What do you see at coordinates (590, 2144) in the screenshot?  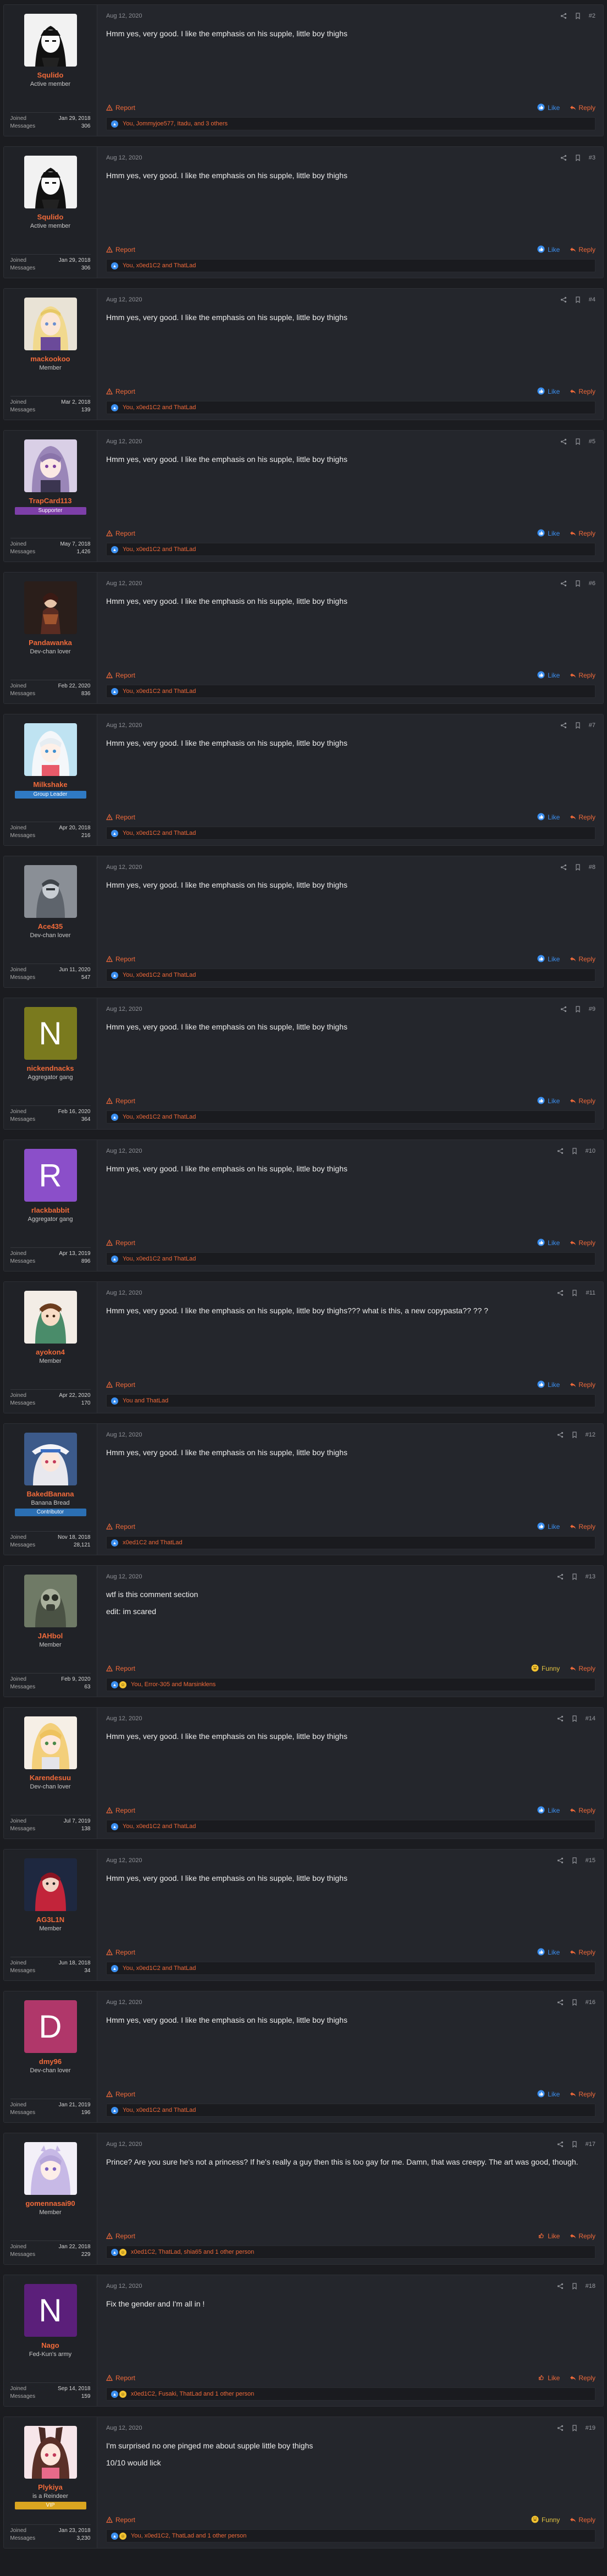 I see `post-number: #17` at bounding box center [590, 2144].